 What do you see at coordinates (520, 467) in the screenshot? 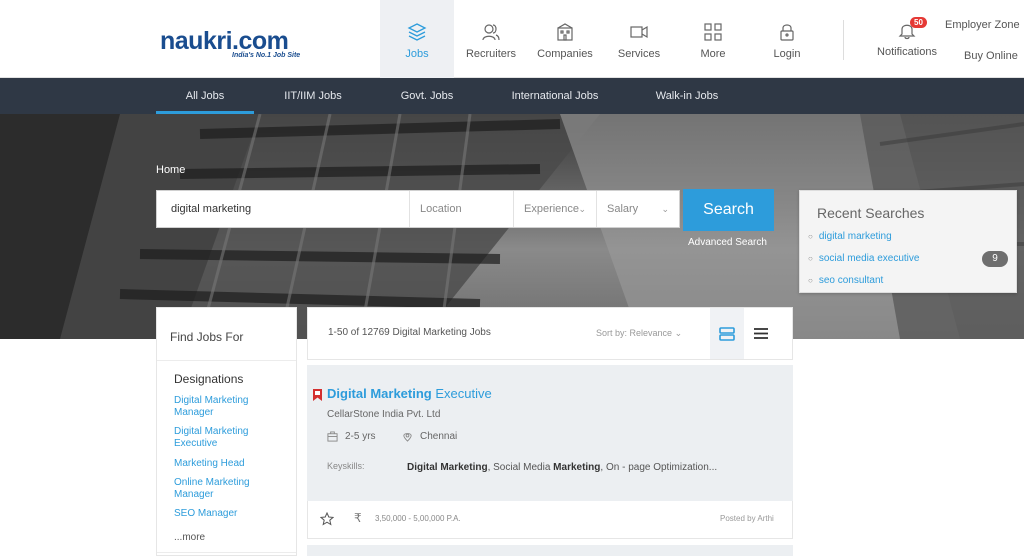
I see `keyskill-sep: , Social Media` at bounding box center [520, 467].